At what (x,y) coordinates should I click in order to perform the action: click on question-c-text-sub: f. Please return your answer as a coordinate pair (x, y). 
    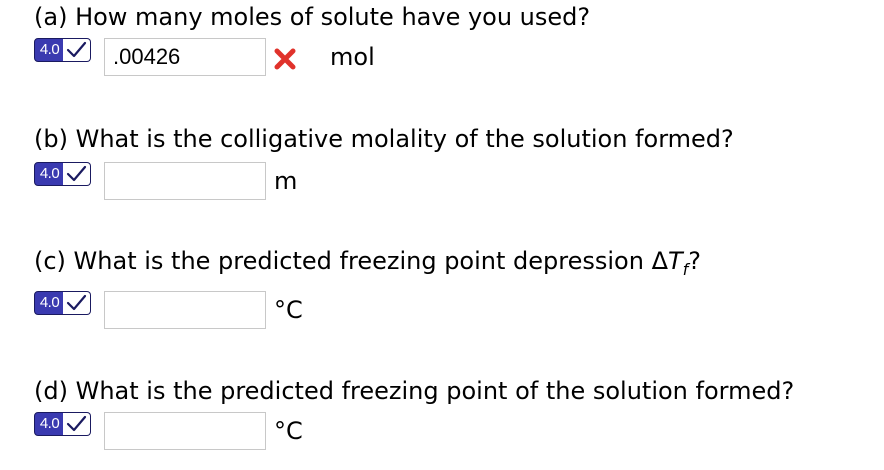
    Looking at the image, I should click on (685, 269).